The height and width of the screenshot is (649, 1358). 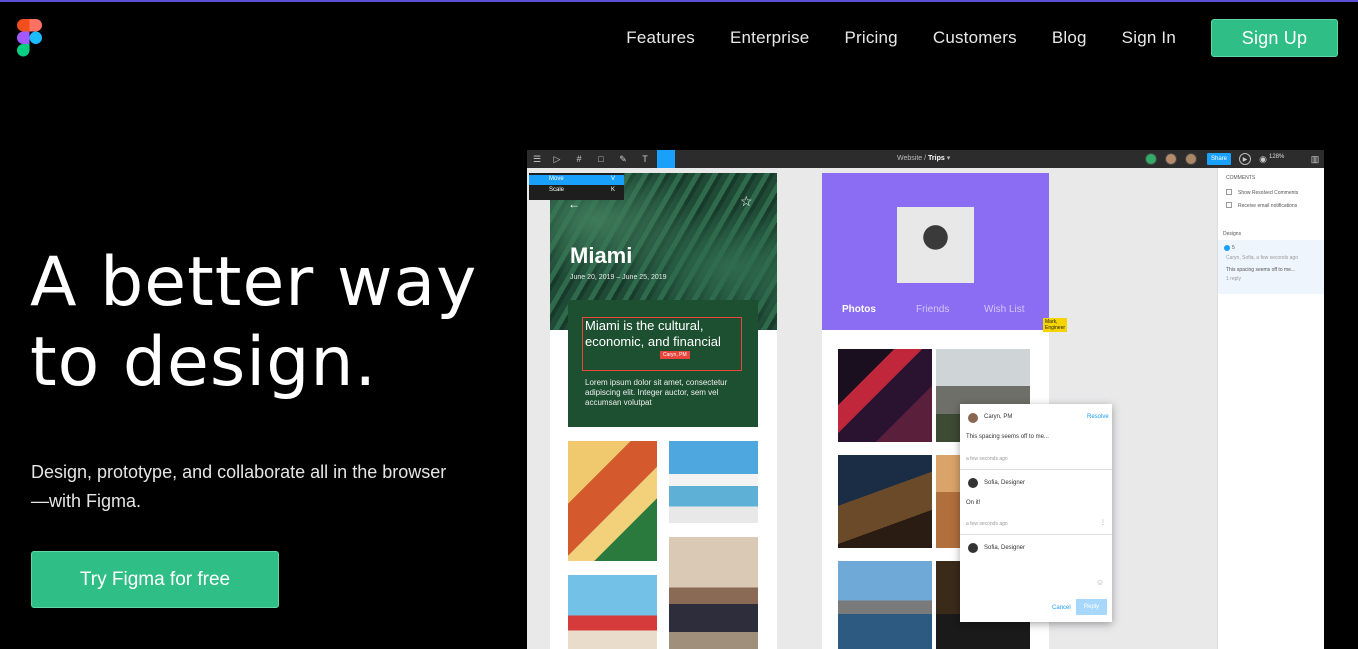 I want to click on tab-friends: Friends, so click(x=933, y=309).